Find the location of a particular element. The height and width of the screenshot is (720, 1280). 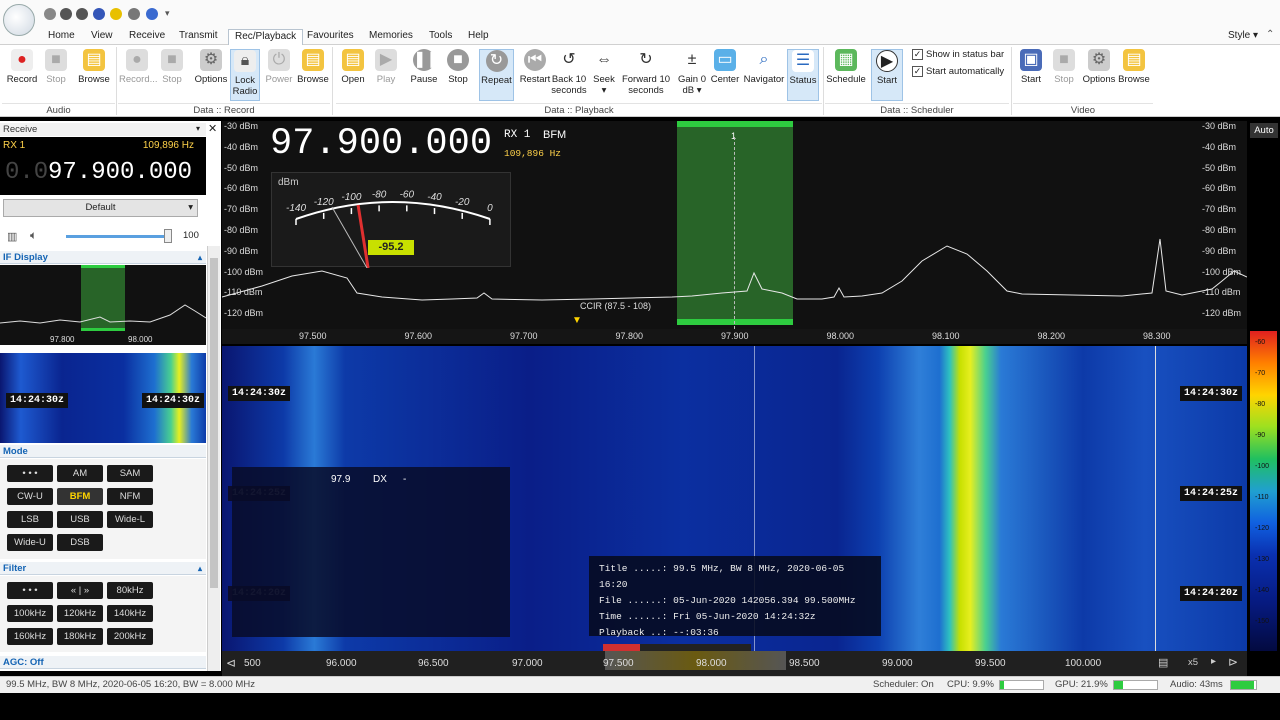

video-browse-button: ▤ Browse is located at coordinates (1134, 67).